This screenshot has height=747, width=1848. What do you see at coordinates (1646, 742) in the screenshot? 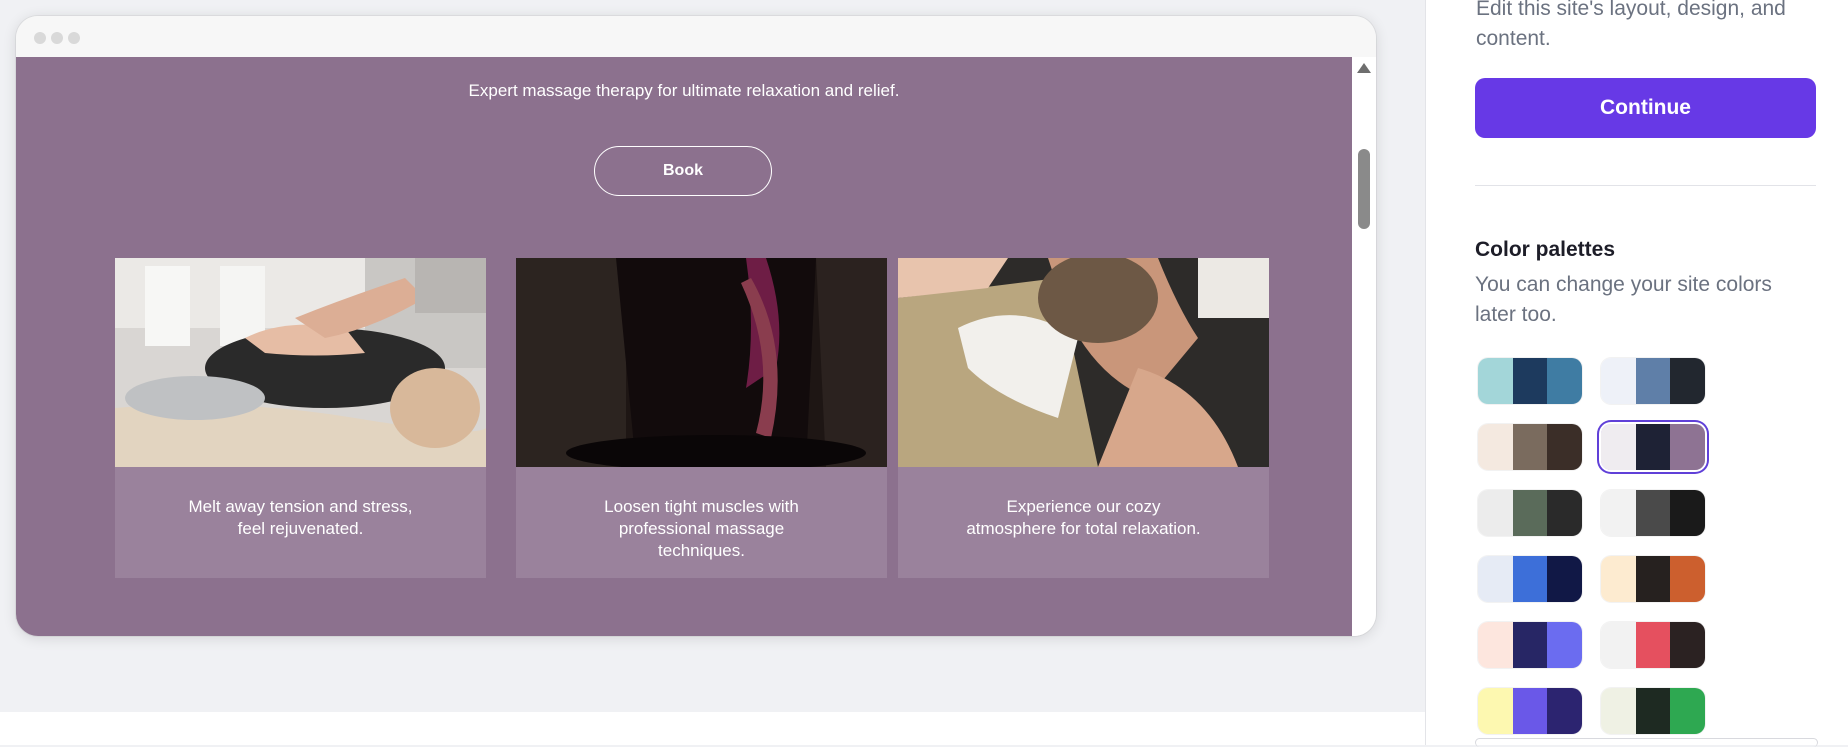
I see `next-section-edge` at bounding box center [1646, 742].